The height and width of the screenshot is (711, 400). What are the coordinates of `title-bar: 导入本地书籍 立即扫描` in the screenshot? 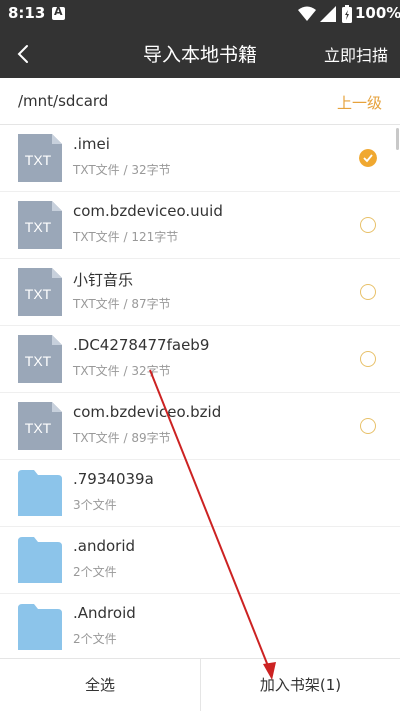 It's located at (200, 53).